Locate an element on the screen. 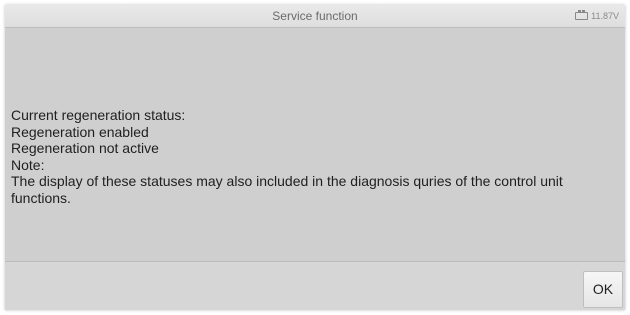  title-bar: Service function 11.87V is located at coordinates (315, 16).